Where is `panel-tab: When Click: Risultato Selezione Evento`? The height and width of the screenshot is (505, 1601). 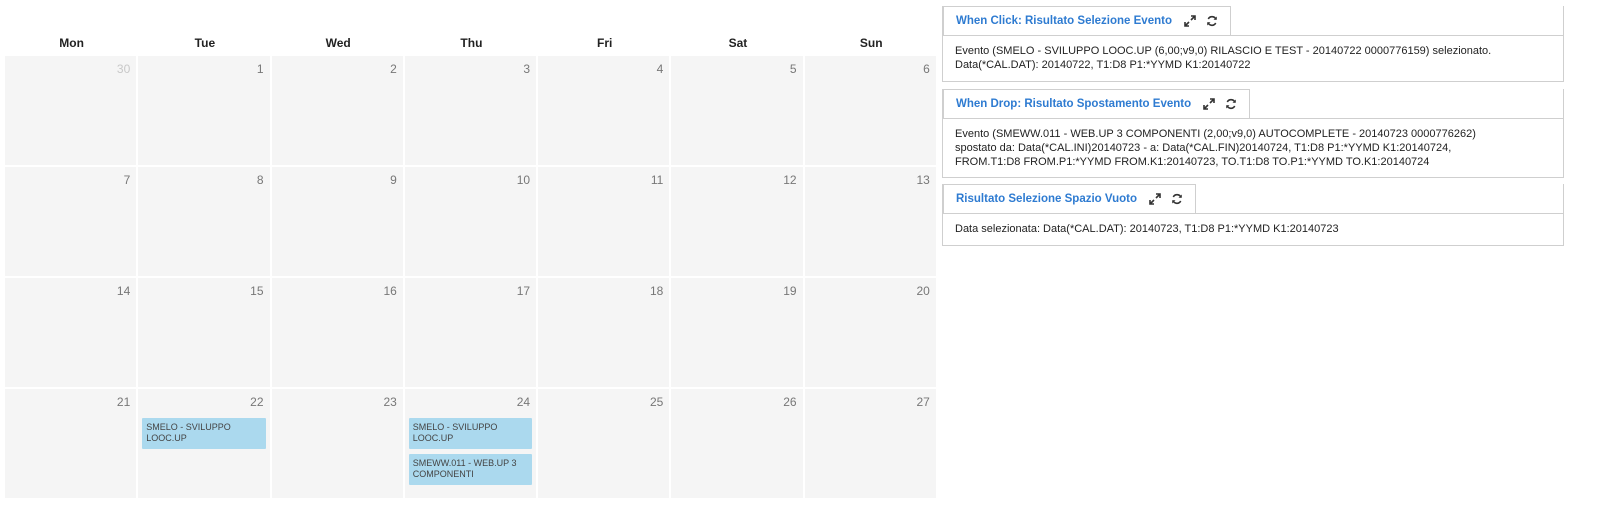 panel-tab: When Click: Risultato Selezione Evento is located at coordinates (1087, 20).